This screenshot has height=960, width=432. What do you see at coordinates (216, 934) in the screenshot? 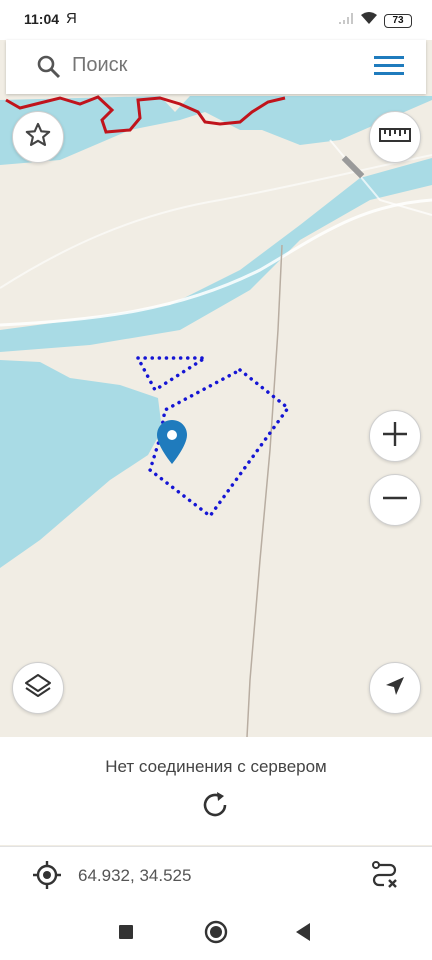
I see `home-circle-icon` at bounding box center [216, 934].